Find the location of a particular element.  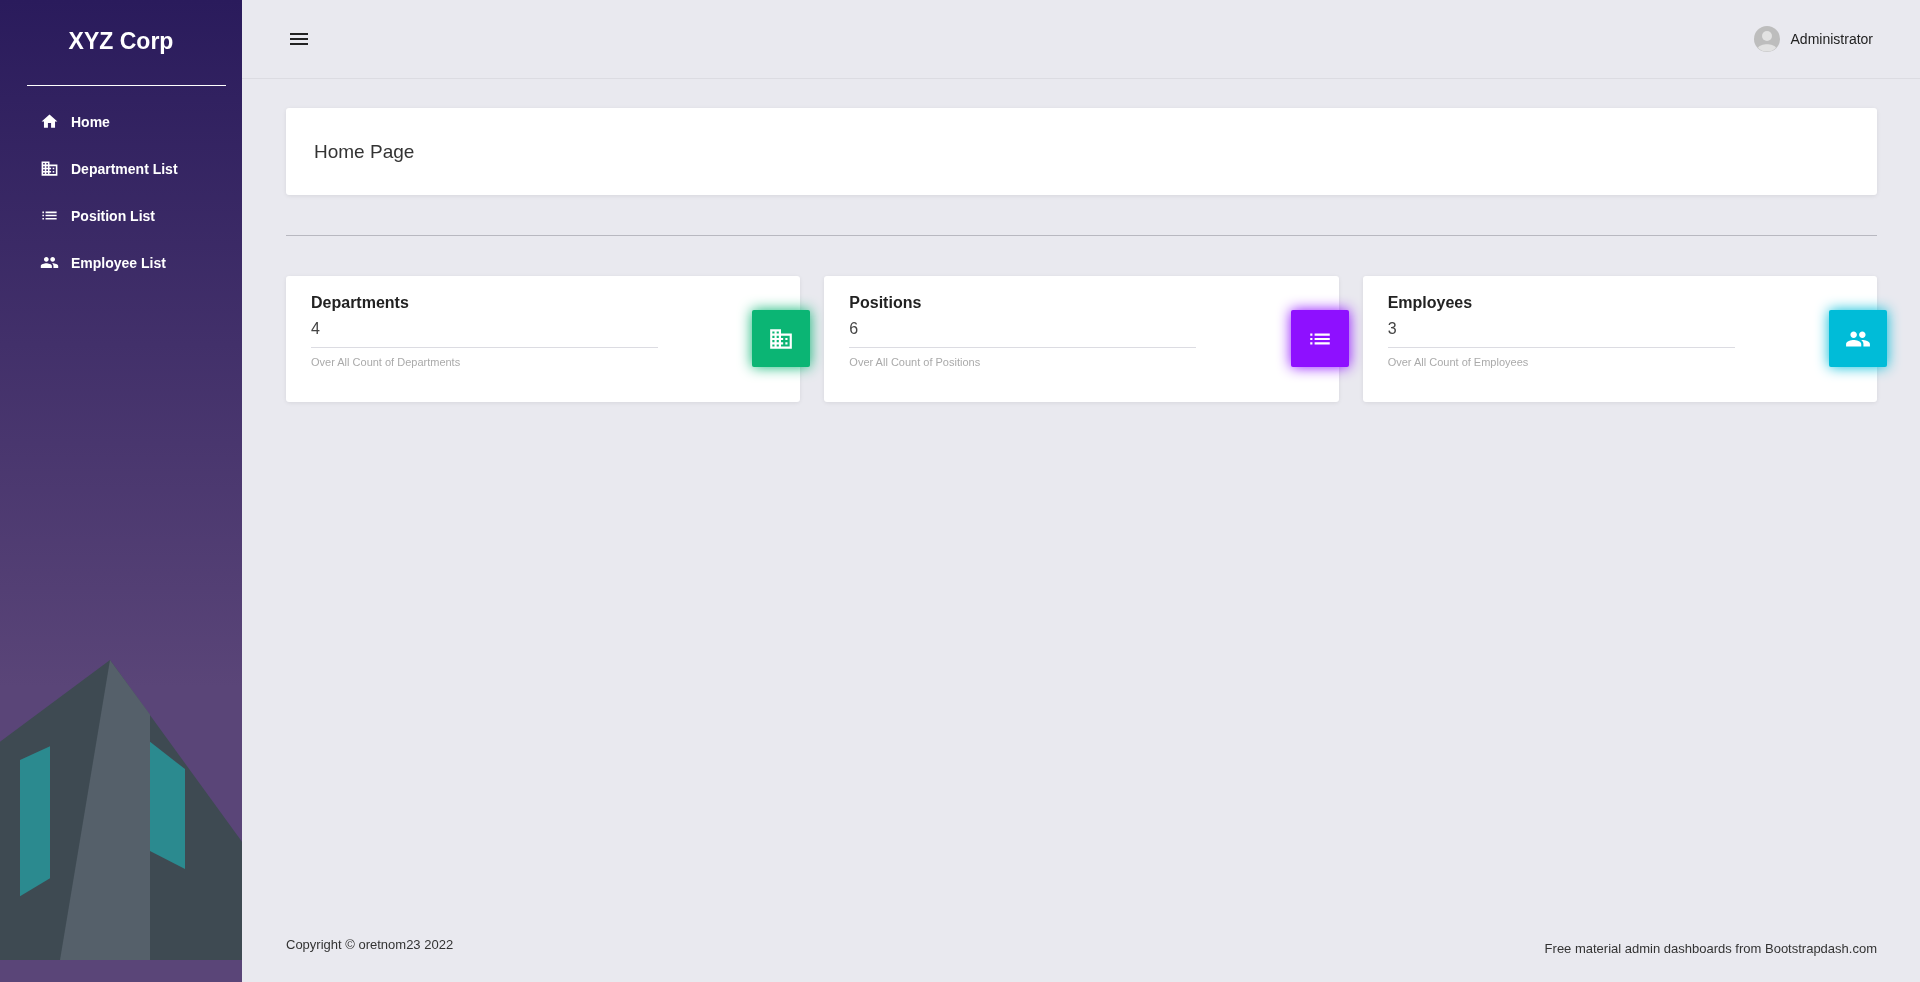

stat-value: 3 is located at coordinates (1392, 329).